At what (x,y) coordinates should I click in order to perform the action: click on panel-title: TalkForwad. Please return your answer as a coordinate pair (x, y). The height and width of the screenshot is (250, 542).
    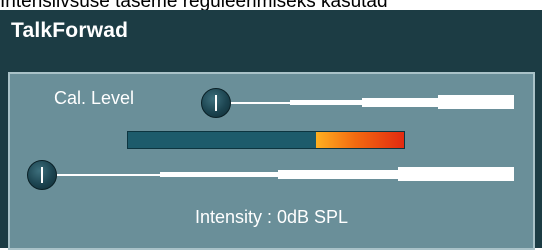
    Looking at the image, I should click on (70, 30).